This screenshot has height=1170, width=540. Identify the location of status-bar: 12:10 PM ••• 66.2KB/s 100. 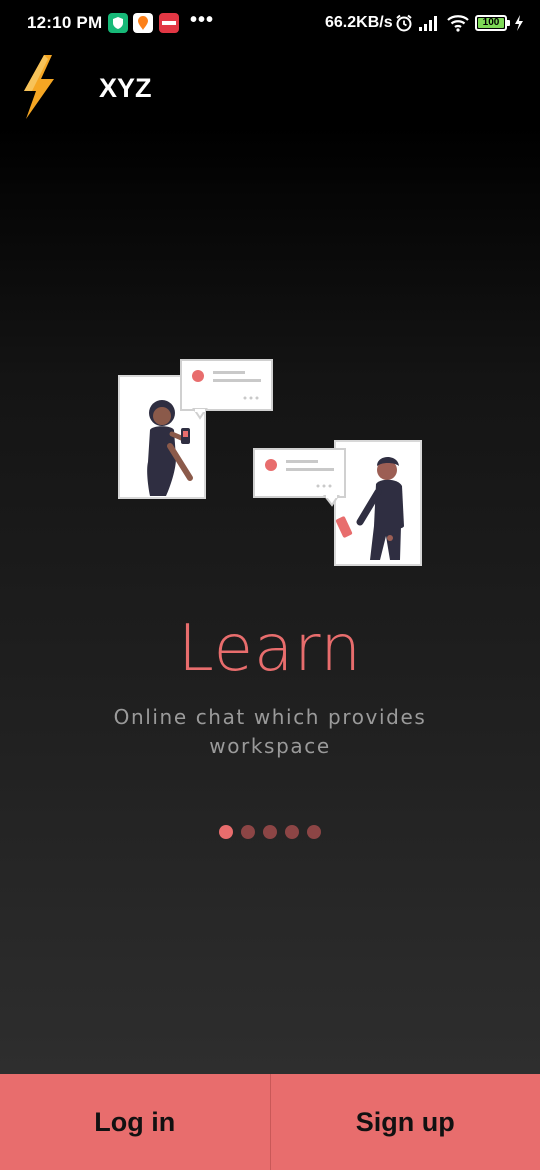
(270, 24).